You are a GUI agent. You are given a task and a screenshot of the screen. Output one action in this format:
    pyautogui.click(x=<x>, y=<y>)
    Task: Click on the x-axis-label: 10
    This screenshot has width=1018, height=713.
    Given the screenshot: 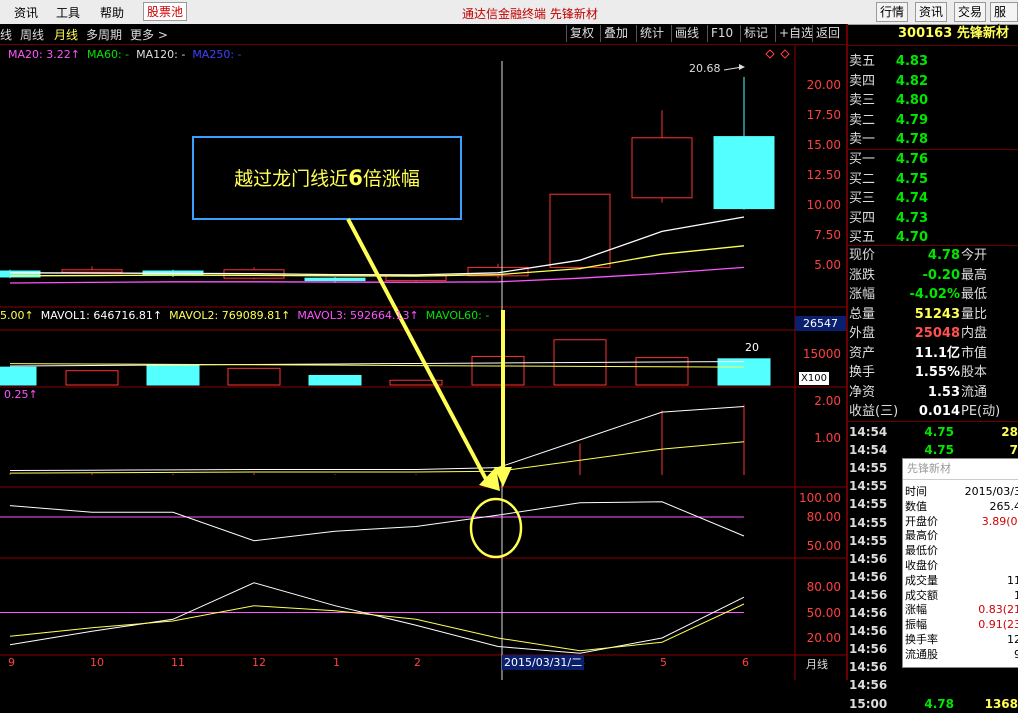 What is the action you would take?
    pyautogui.click(x=97, y=662)
    